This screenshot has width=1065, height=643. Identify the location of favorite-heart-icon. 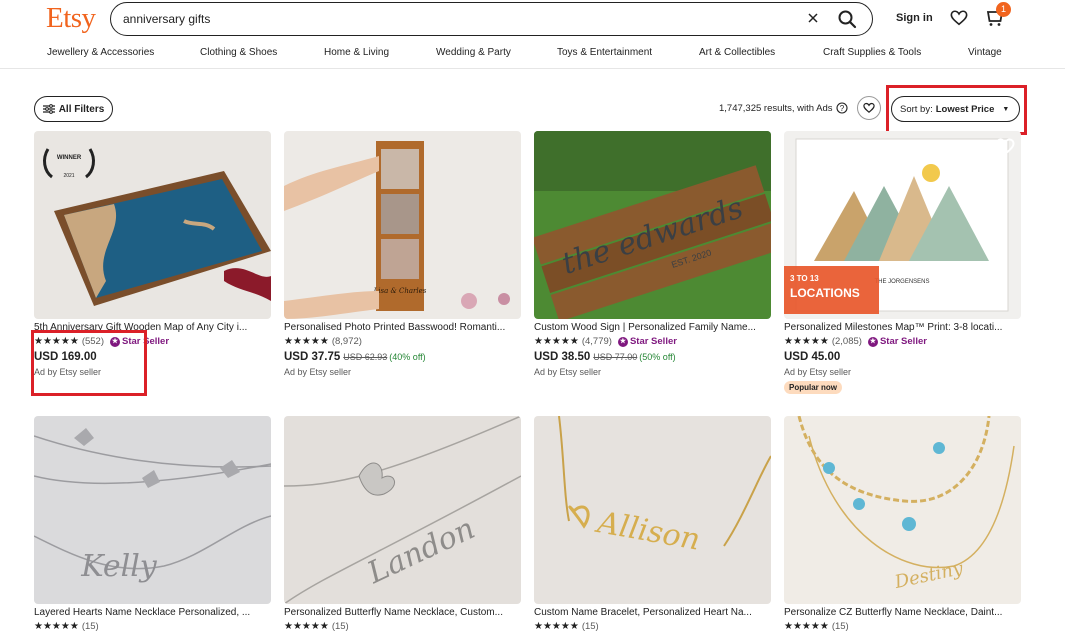
(1005, 147).